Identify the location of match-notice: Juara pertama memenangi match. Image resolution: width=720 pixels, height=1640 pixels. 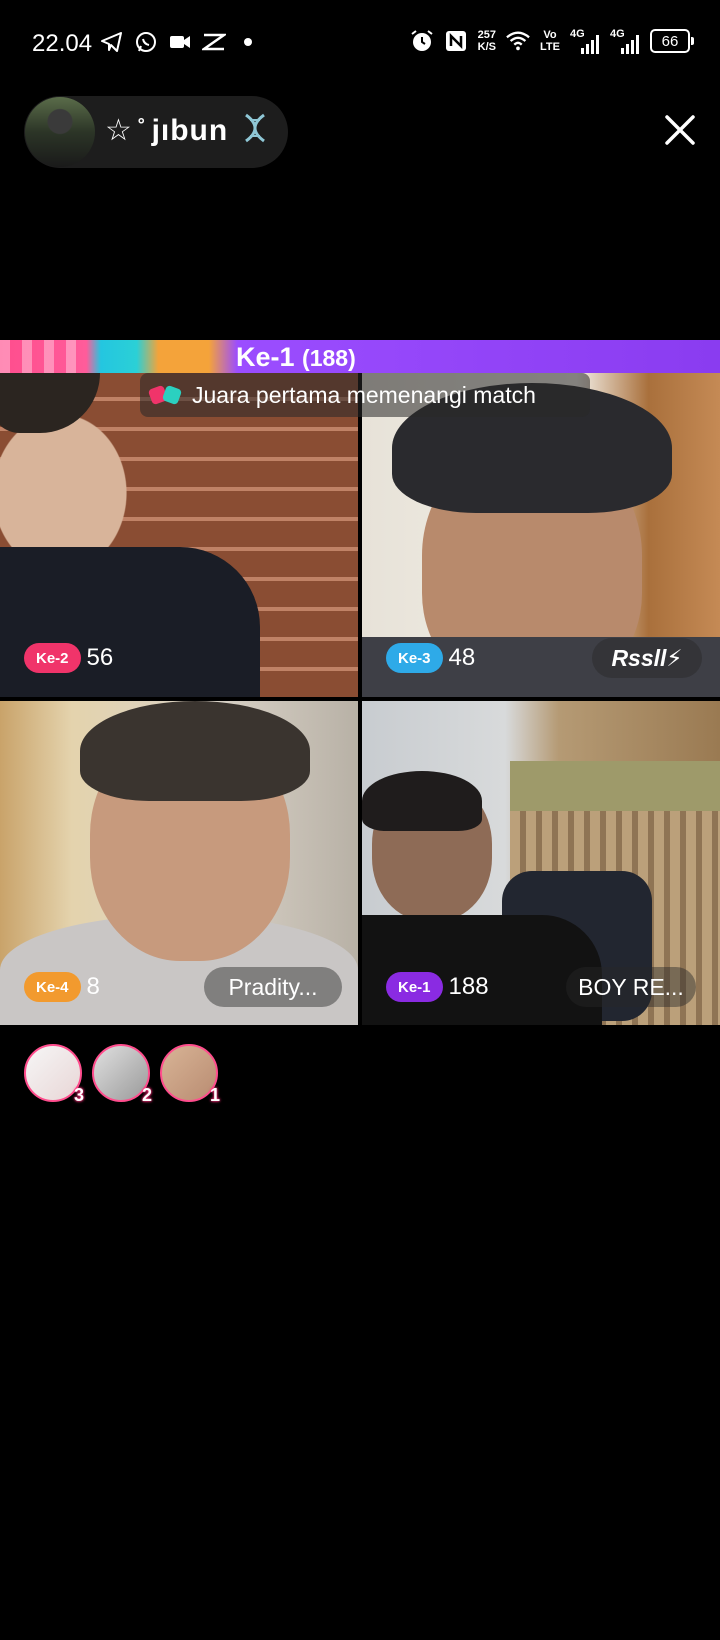
(365, 395).